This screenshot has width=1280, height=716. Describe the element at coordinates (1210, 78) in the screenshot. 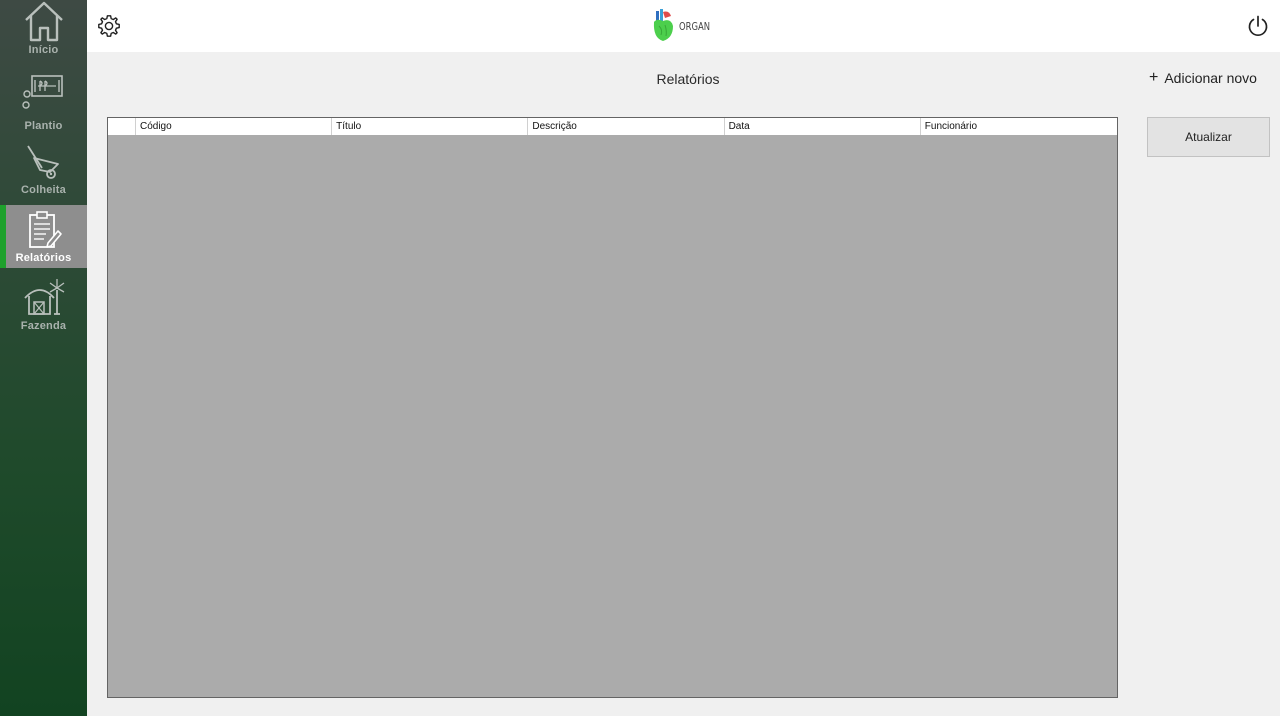

I see `add-new-label: Adicionar novo` at that location.